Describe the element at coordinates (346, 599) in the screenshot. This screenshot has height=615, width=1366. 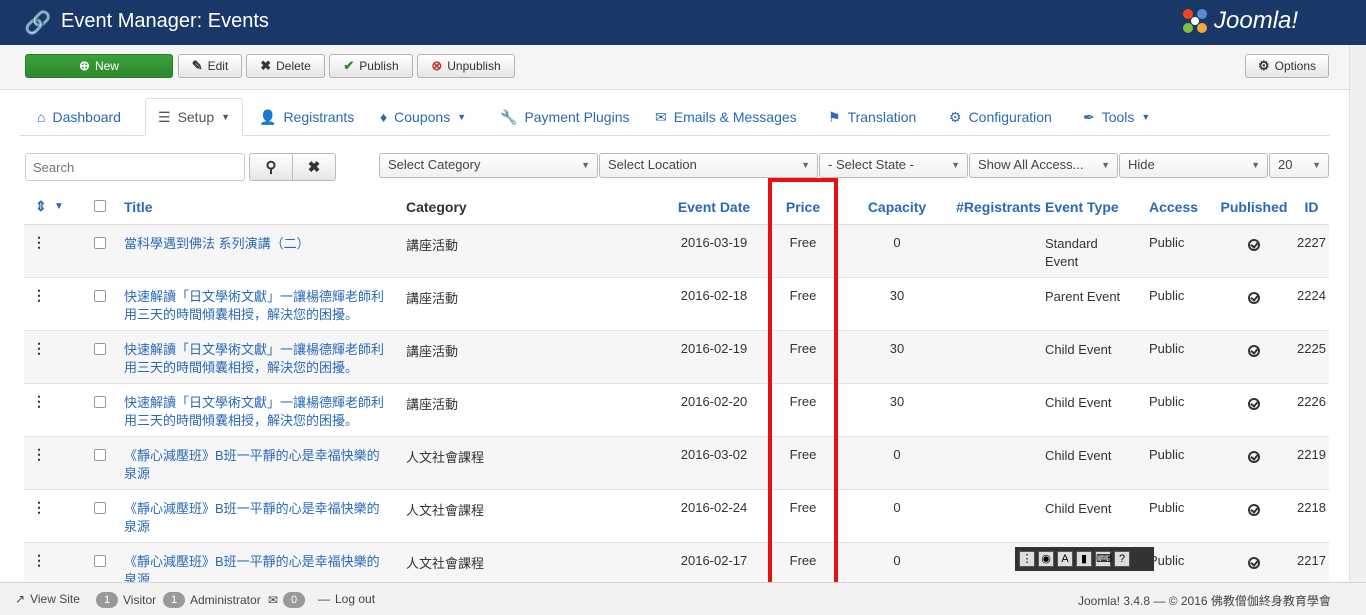
I see `logout-link: — Log out` at that location.